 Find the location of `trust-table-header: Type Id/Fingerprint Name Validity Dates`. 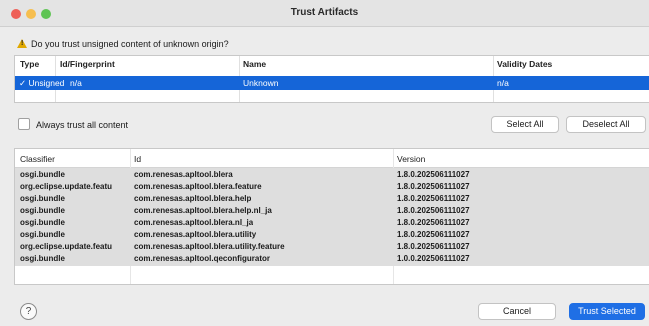

trust-table-header: Type Id/Fingerprint Name Validity Dates is located at coordinates (332, 66).